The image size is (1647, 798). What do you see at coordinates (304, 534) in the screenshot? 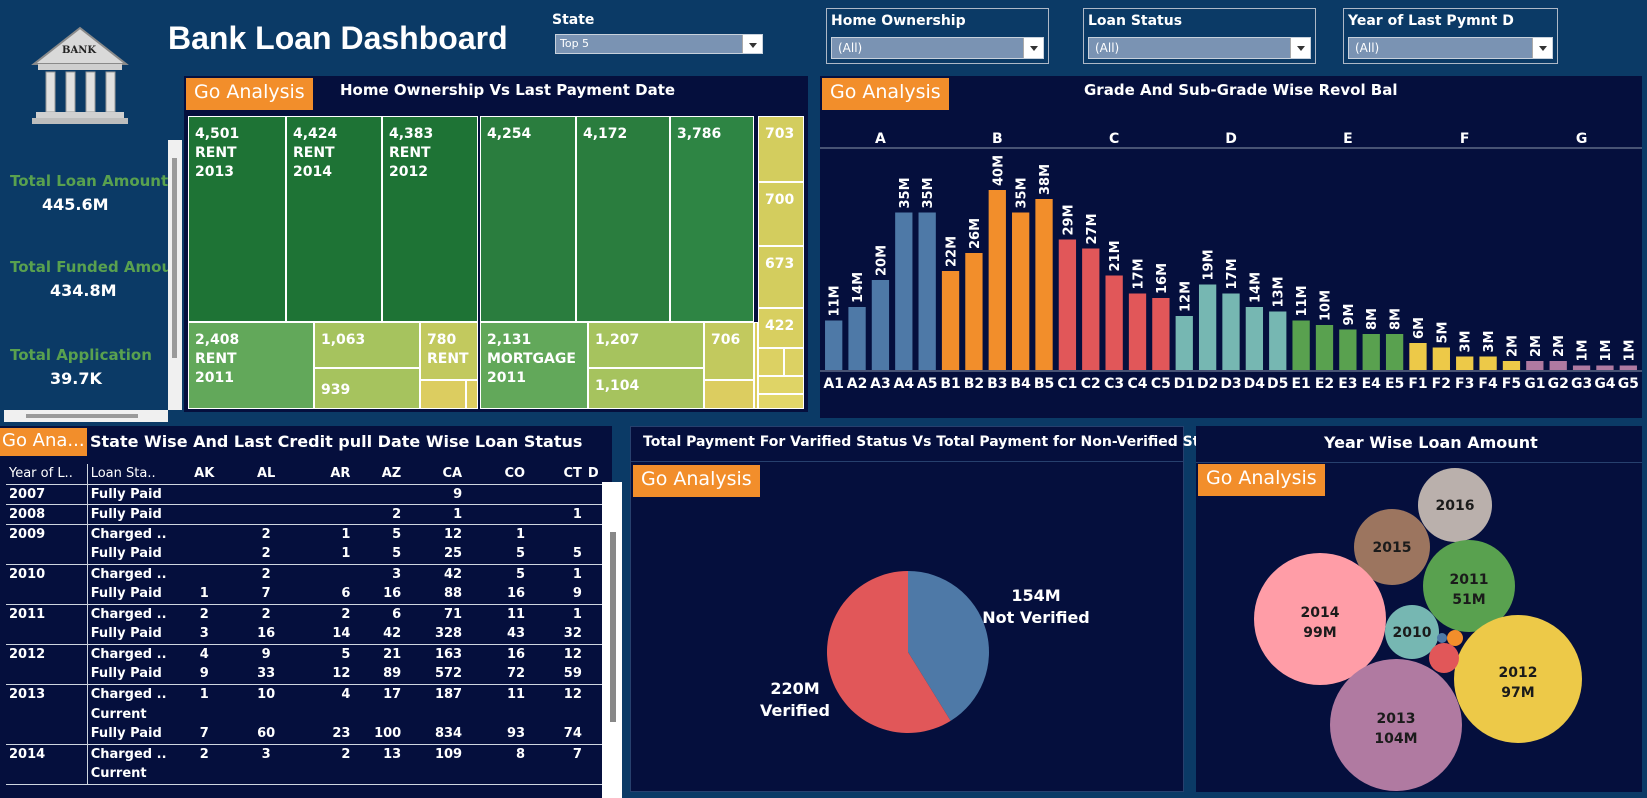
I see `table-row: 2009 Charged .. 2 1 5 12 1` at bounding box center [304, 534].